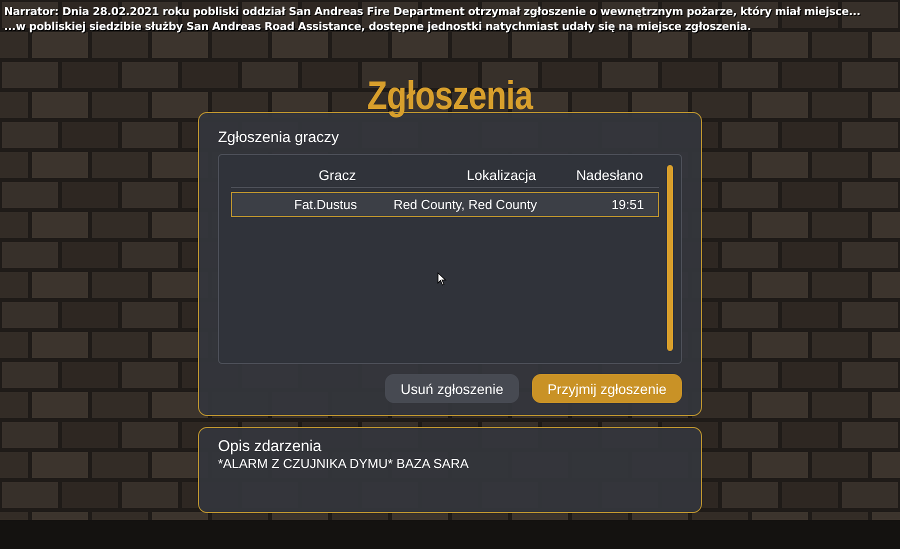 The height and width of the screenshot is (549, 900). What do you see at coordinates (670, 258) in the screenshot?
I see `scrollbar` at bounding box center [670, 258].